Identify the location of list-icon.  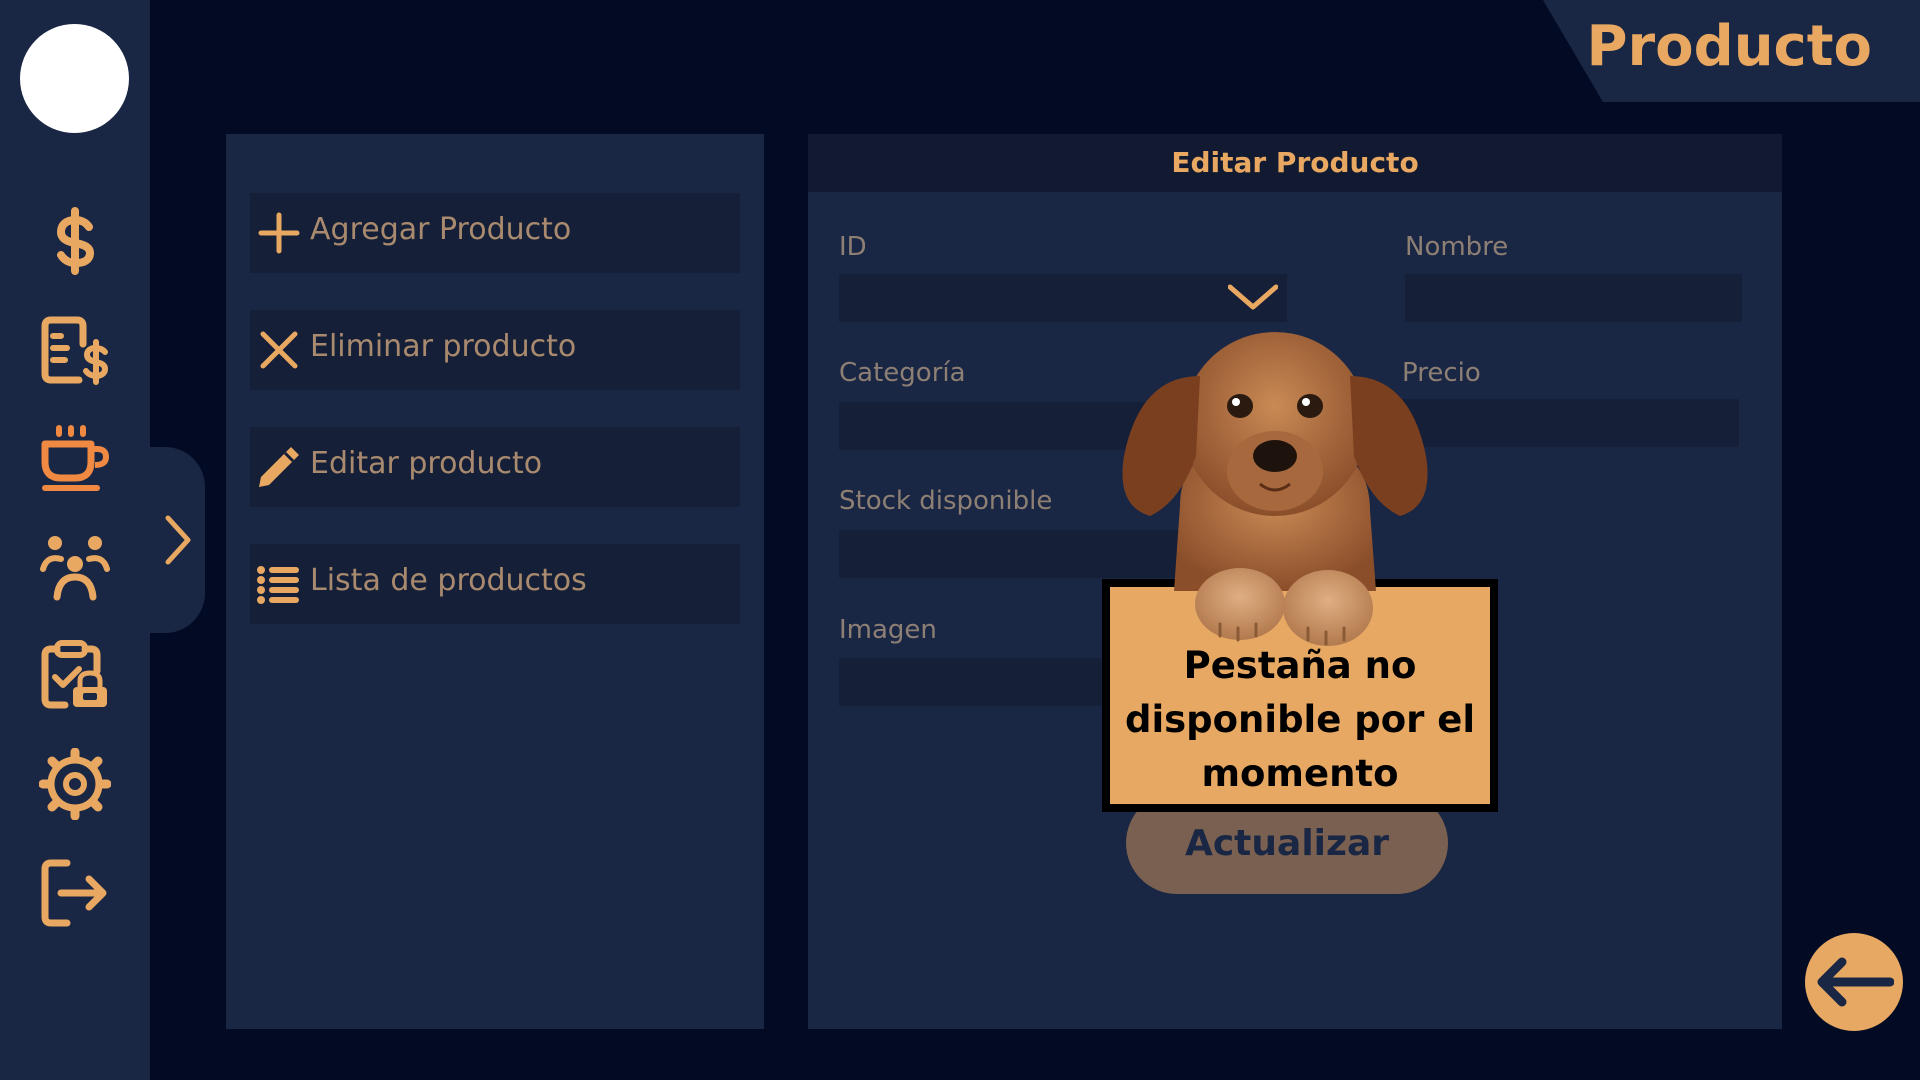
(278, 585).